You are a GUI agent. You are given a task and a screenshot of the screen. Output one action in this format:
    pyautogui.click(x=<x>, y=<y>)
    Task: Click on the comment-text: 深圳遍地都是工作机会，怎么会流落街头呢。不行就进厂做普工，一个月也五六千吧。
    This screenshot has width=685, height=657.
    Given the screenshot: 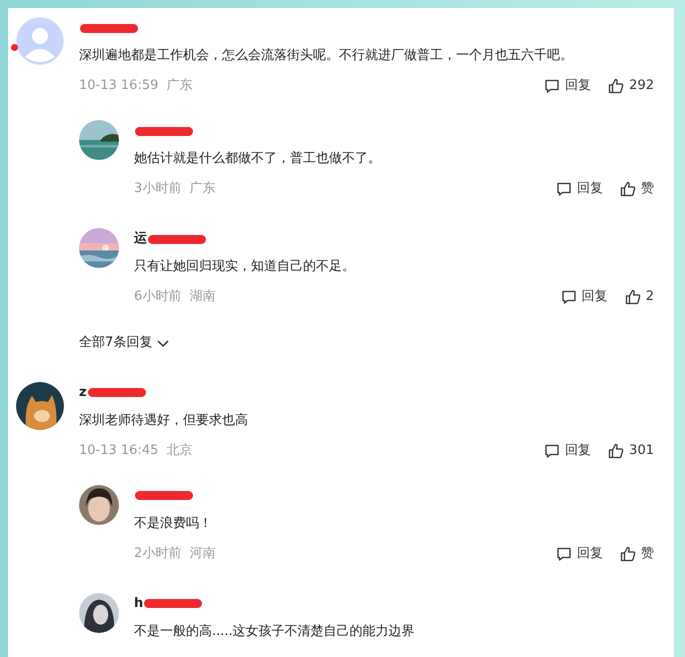 What is the action you would take?
    pyautogui.click(x=326, y=56)
    